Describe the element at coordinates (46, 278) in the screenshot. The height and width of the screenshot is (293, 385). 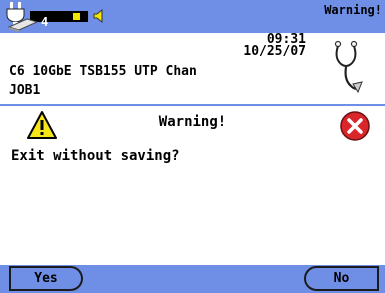
I see `yes-button: Yes` at that location.